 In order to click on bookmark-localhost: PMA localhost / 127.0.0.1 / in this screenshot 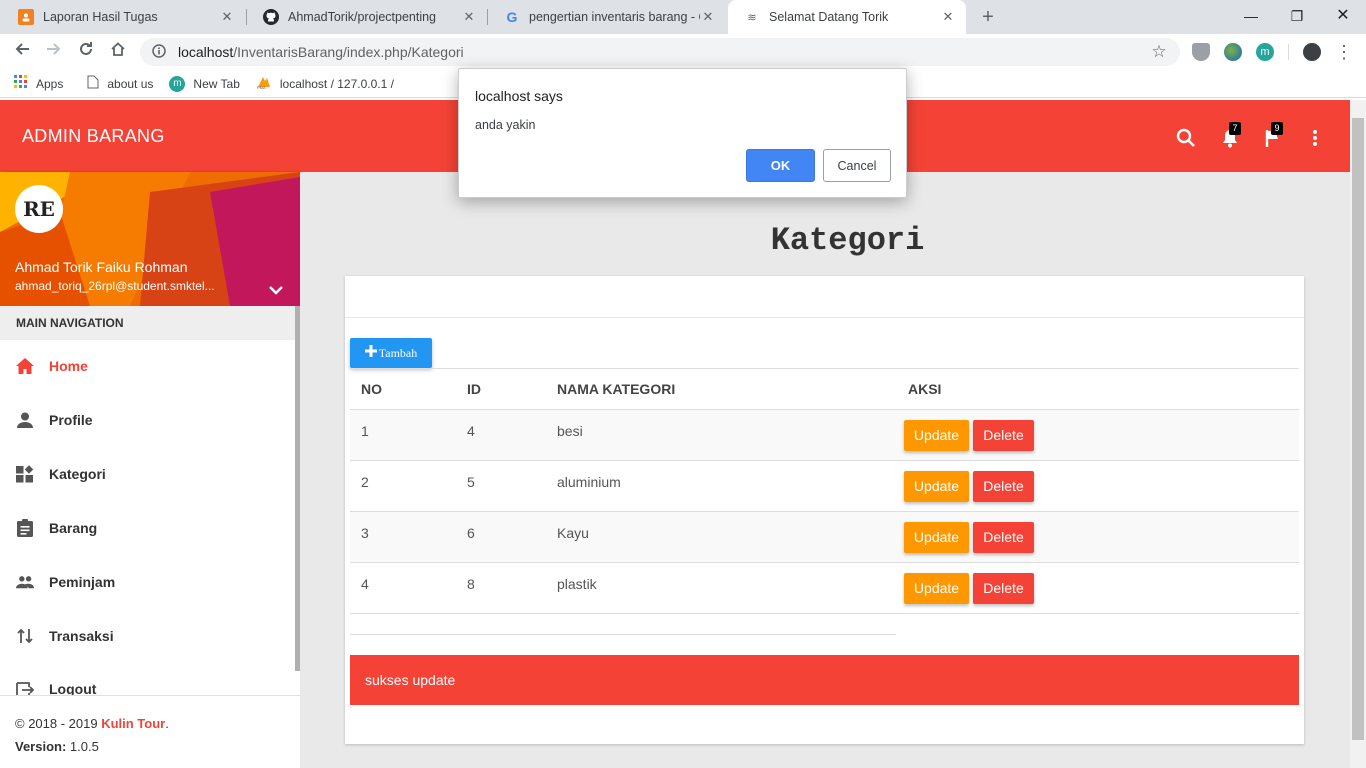, I will do `click(325, 83)`.